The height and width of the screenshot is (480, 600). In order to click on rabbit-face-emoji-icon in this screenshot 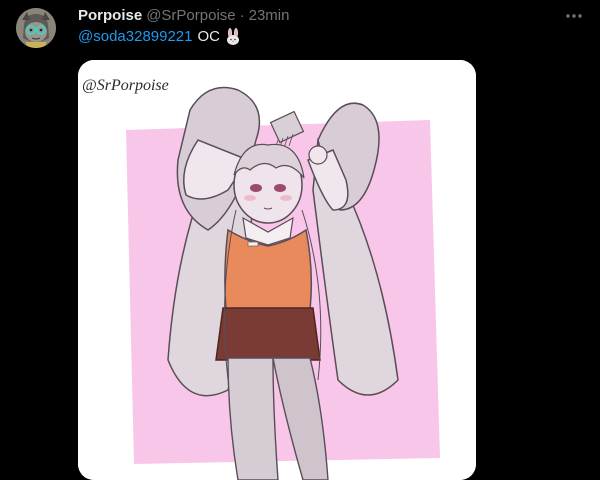, I will do `click(233, 37)`.